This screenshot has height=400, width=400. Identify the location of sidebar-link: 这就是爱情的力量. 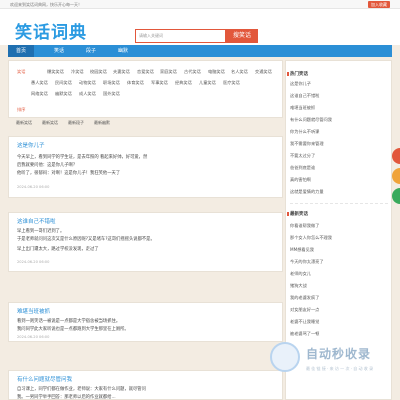
(307, 192).